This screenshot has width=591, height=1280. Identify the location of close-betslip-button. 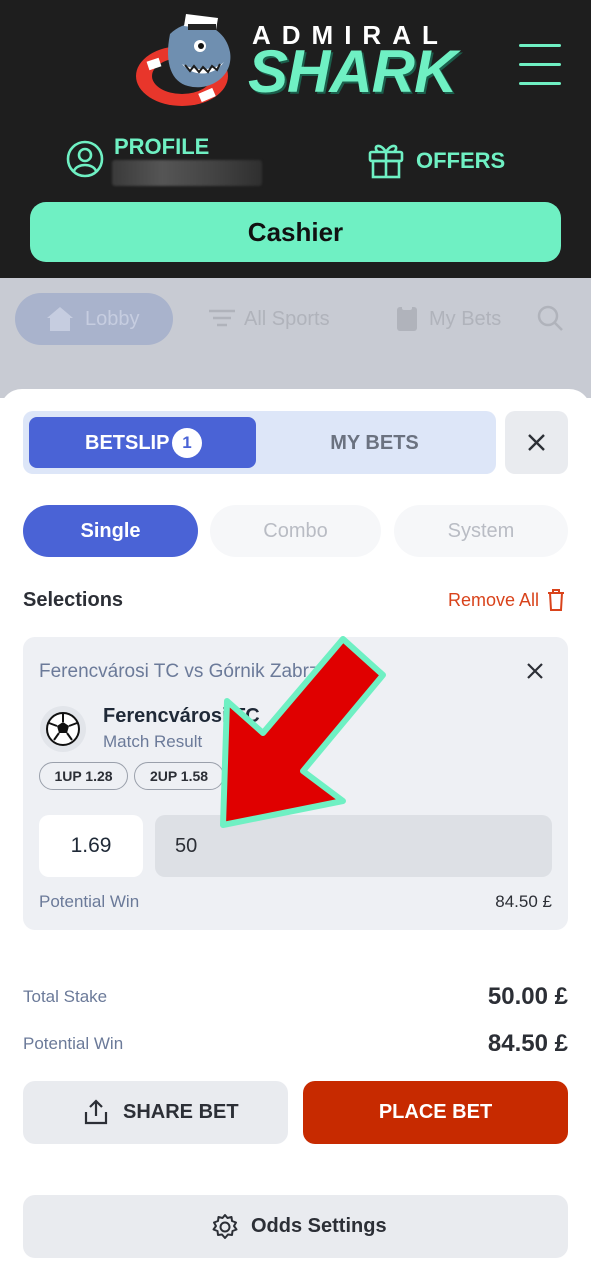
(536, 442).